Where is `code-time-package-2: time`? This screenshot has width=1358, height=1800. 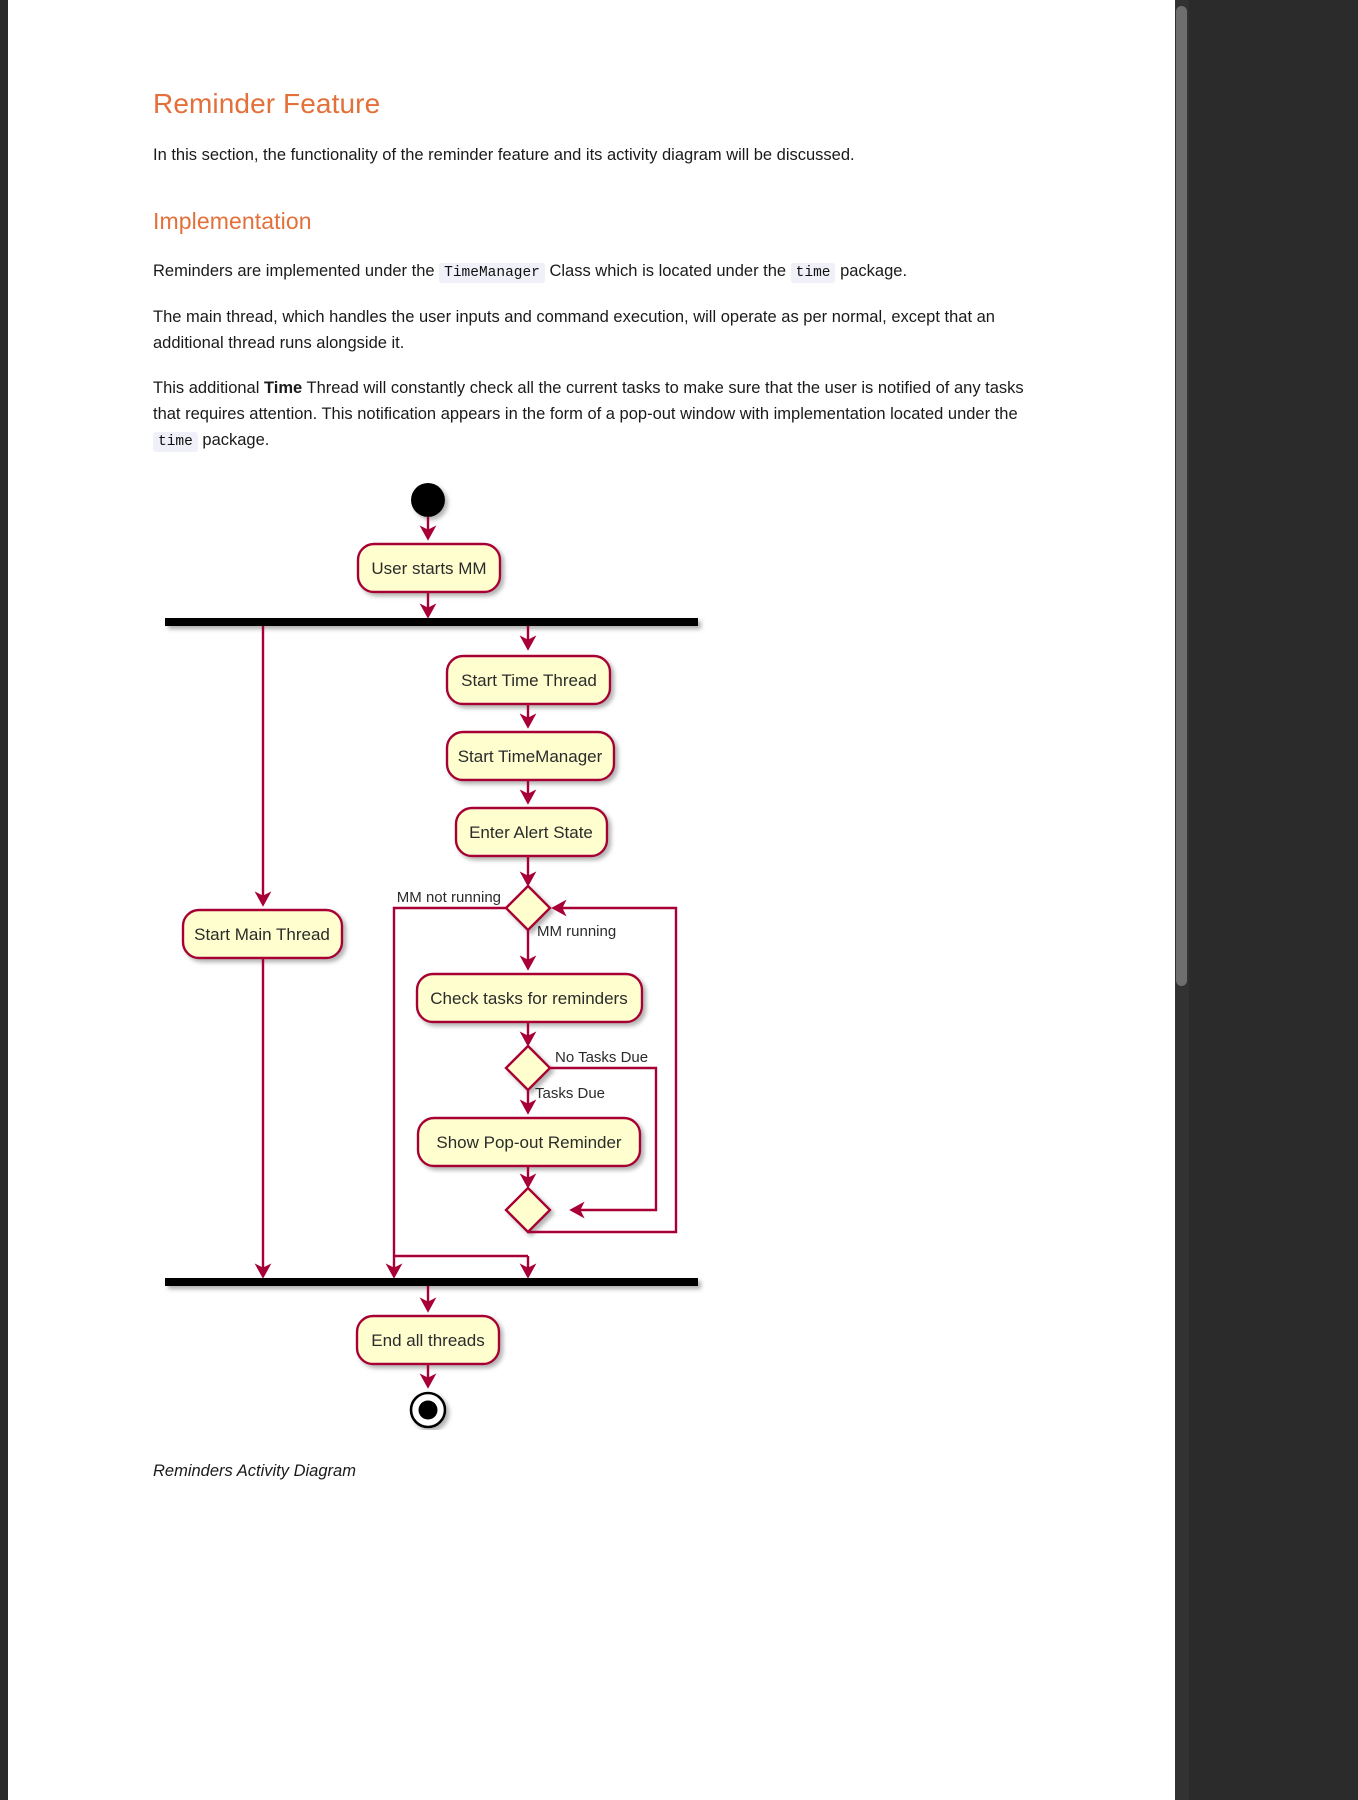 code-time-package-2: time is located at coordinates (175, 442).